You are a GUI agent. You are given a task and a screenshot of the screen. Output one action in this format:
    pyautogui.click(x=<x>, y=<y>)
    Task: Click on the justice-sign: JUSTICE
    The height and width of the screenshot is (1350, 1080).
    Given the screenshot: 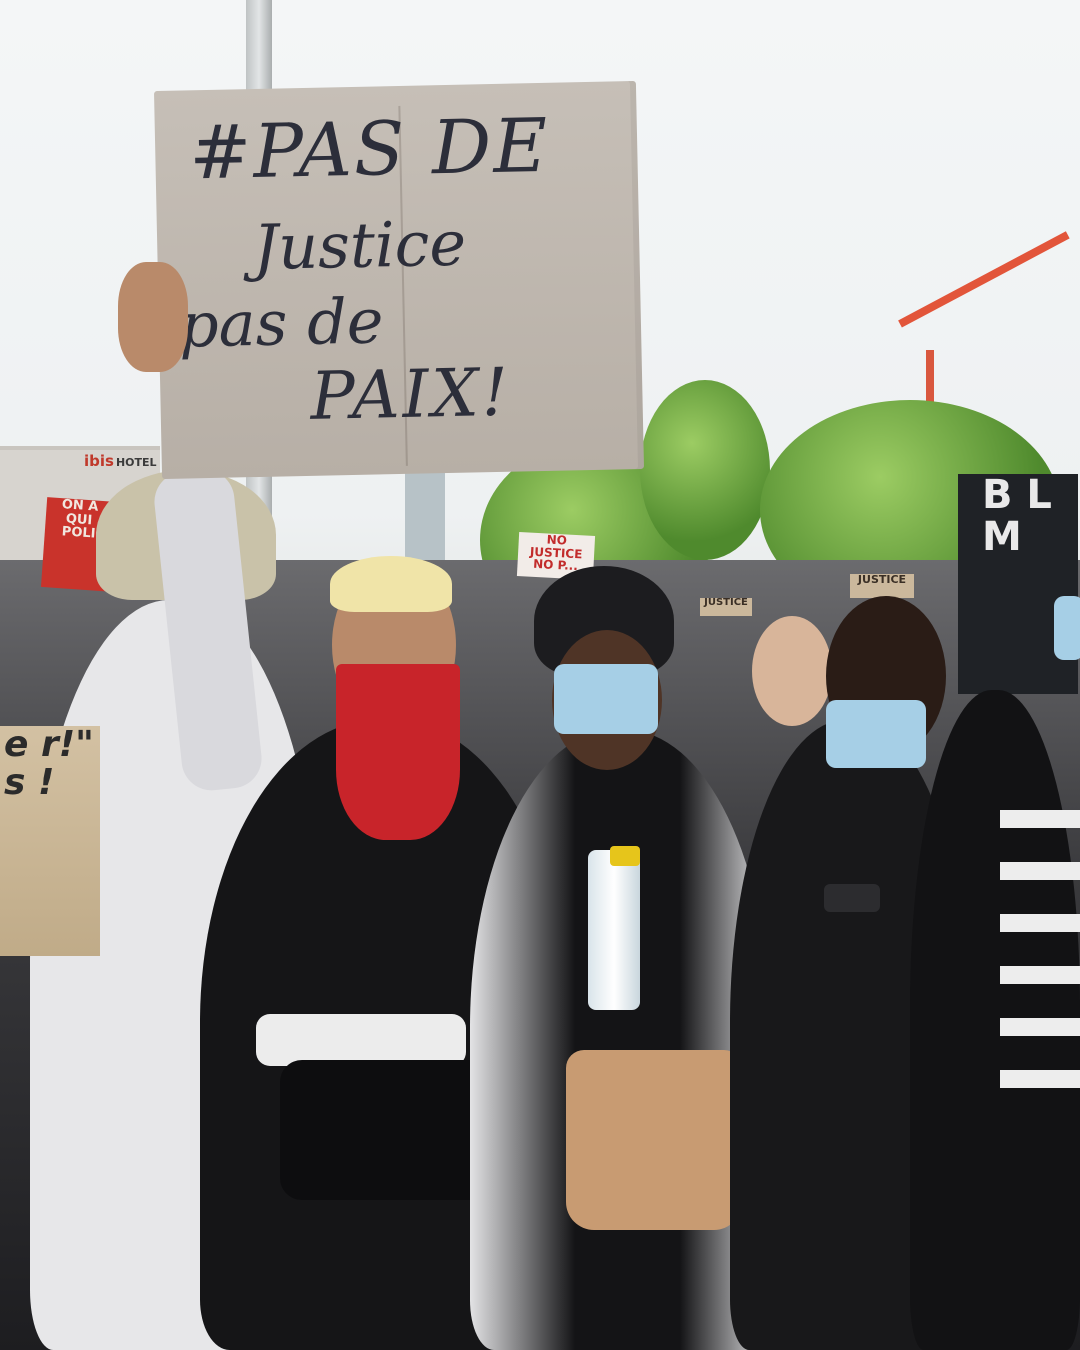 What is the action you would take?
    pyautogui.click(x=882, y=586)
    